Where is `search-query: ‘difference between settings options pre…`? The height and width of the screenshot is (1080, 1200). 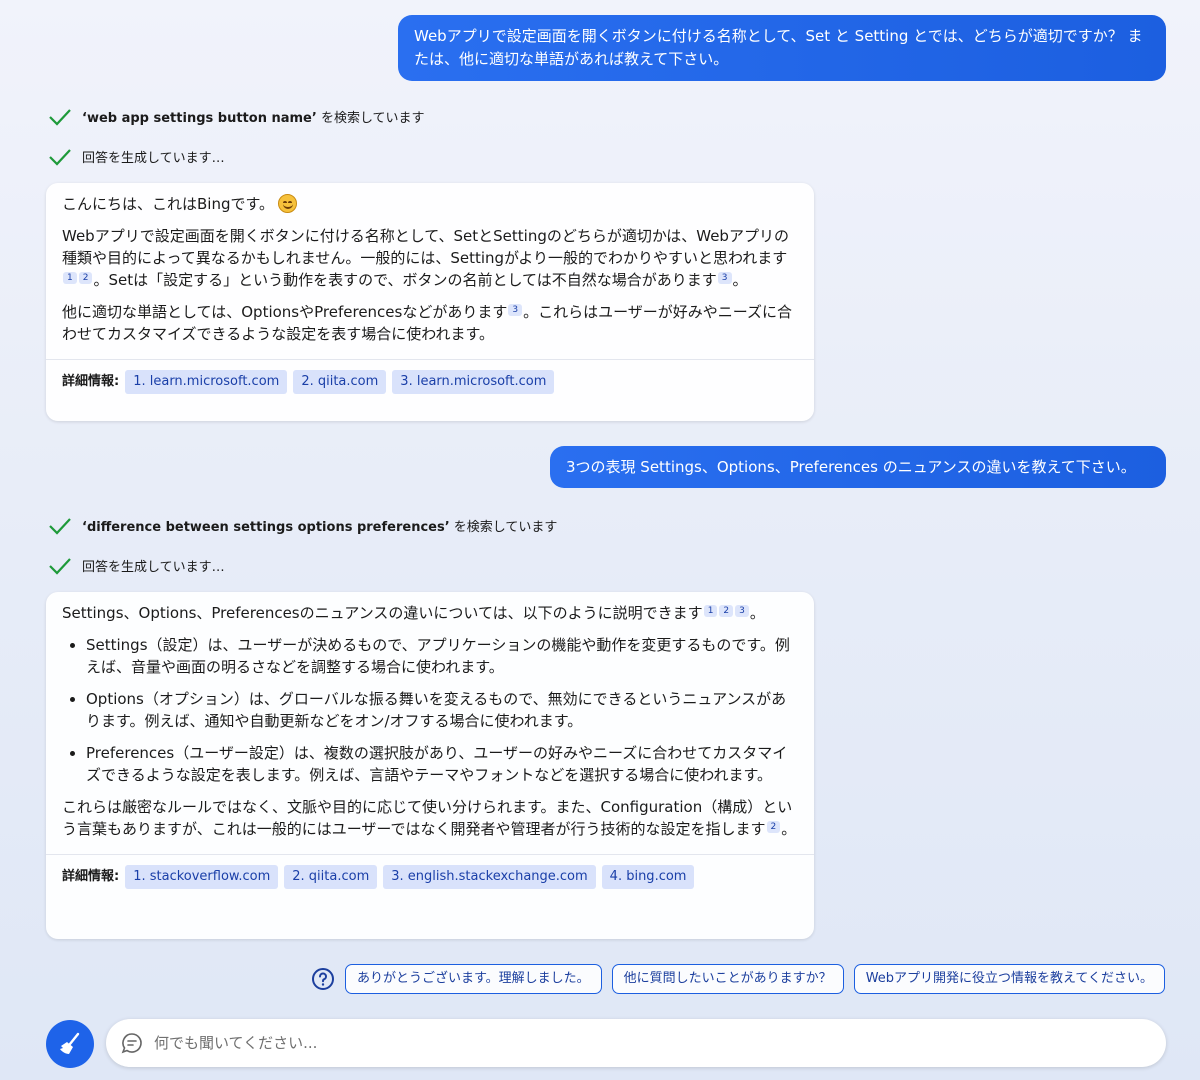
search-query: ‘difference between settings options pre… is located at coordinates (266, 527).